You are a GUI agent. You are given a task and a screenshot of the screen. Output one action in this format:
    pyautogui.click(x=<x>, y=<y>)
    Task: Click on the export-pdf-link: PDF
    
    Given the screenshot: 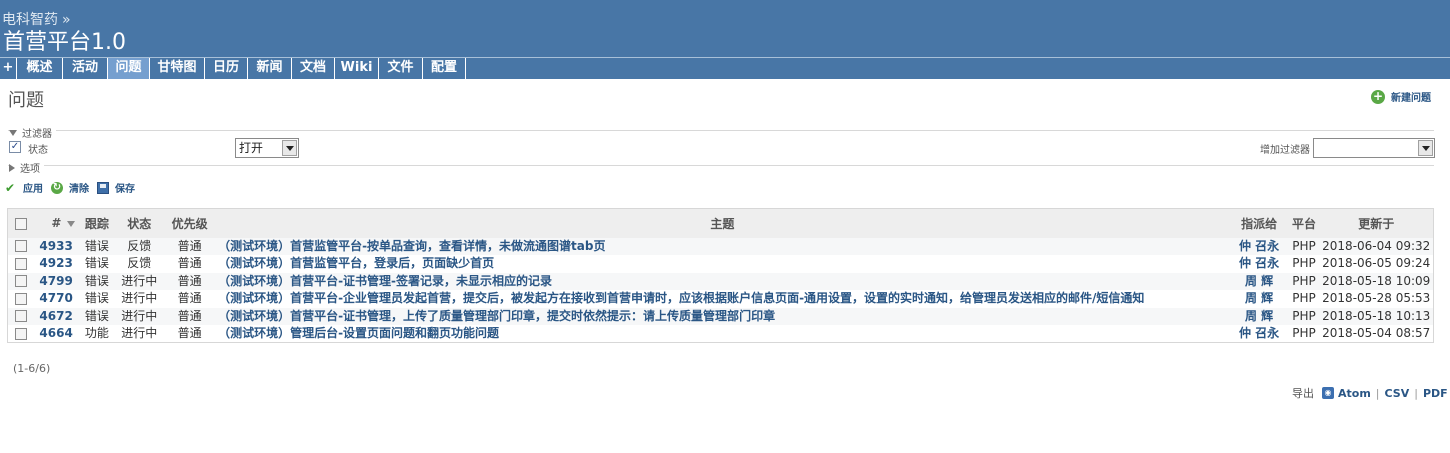 What is the action you would take?
    pyautogui.click(x=1435, y=393)
    